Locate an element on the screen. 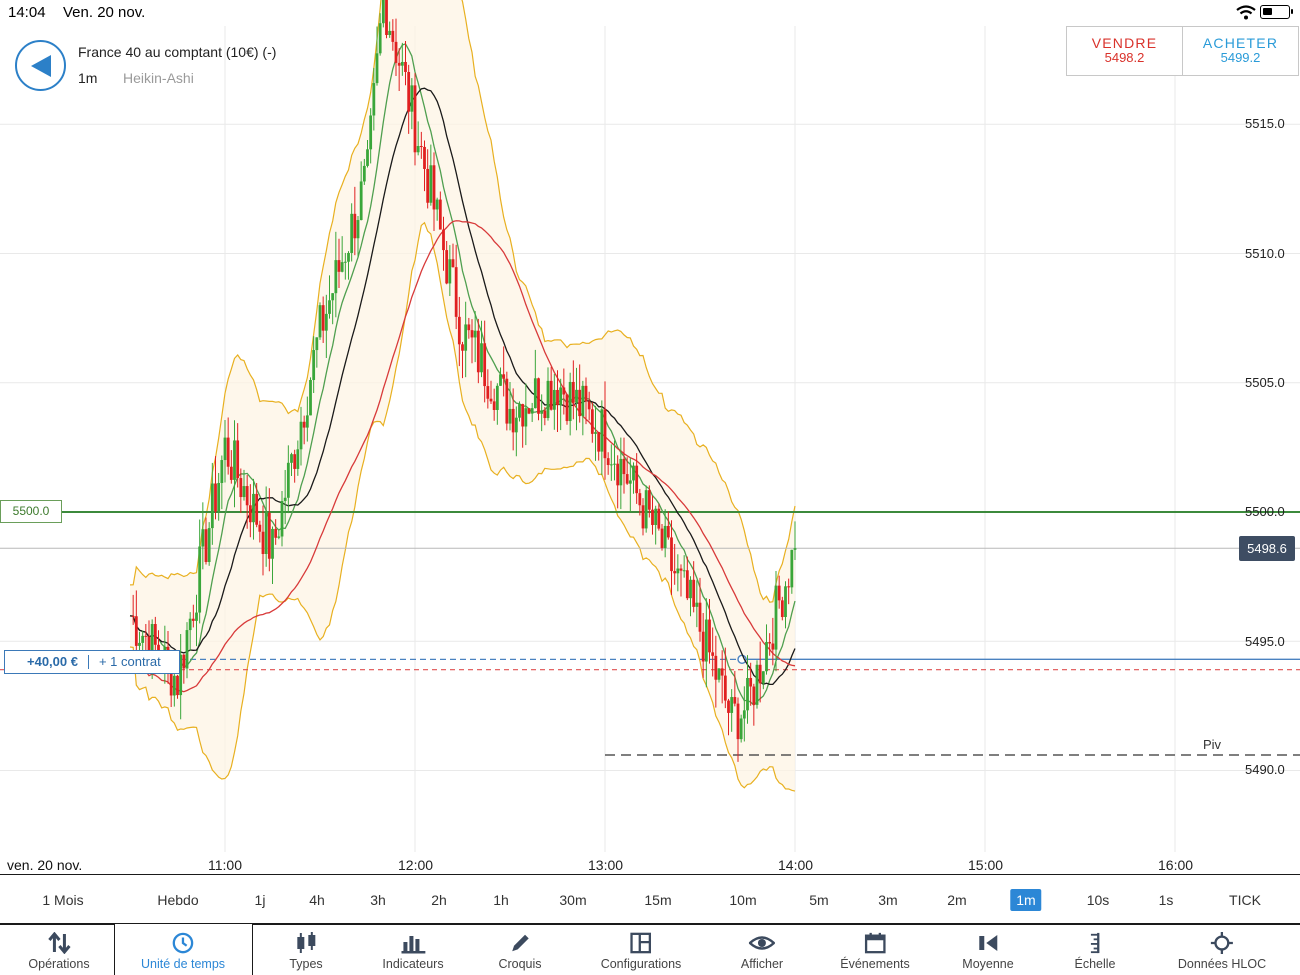  configurations-button: Configurations is located at coordinates (641, 950).